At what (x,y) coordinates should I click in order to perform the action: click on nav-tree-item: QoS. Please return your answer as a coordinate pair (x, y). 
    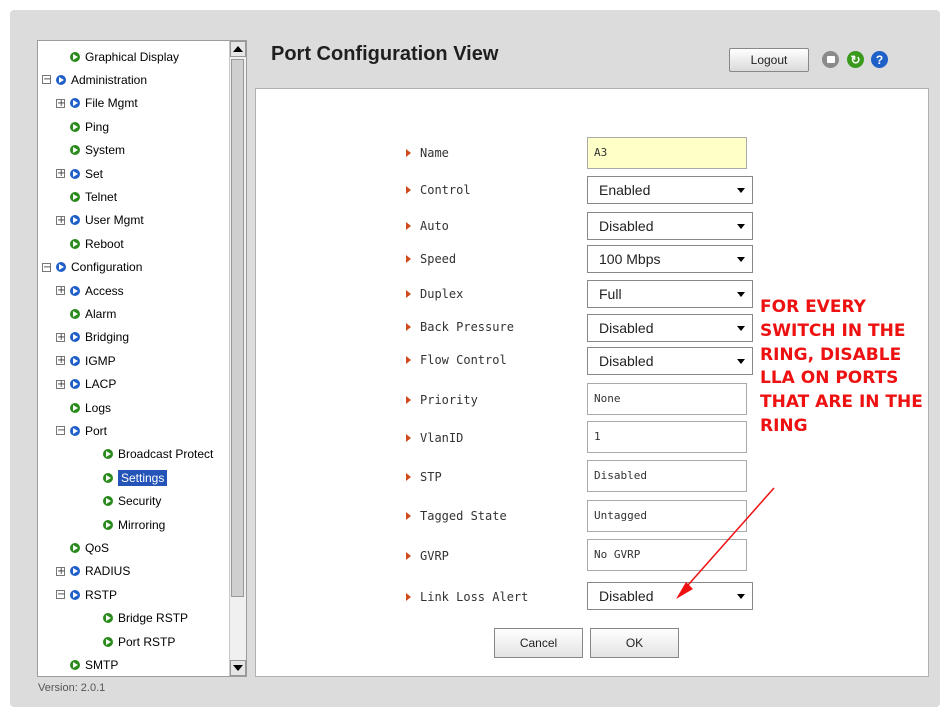
    Looking at the image, I should click on (89, 548).